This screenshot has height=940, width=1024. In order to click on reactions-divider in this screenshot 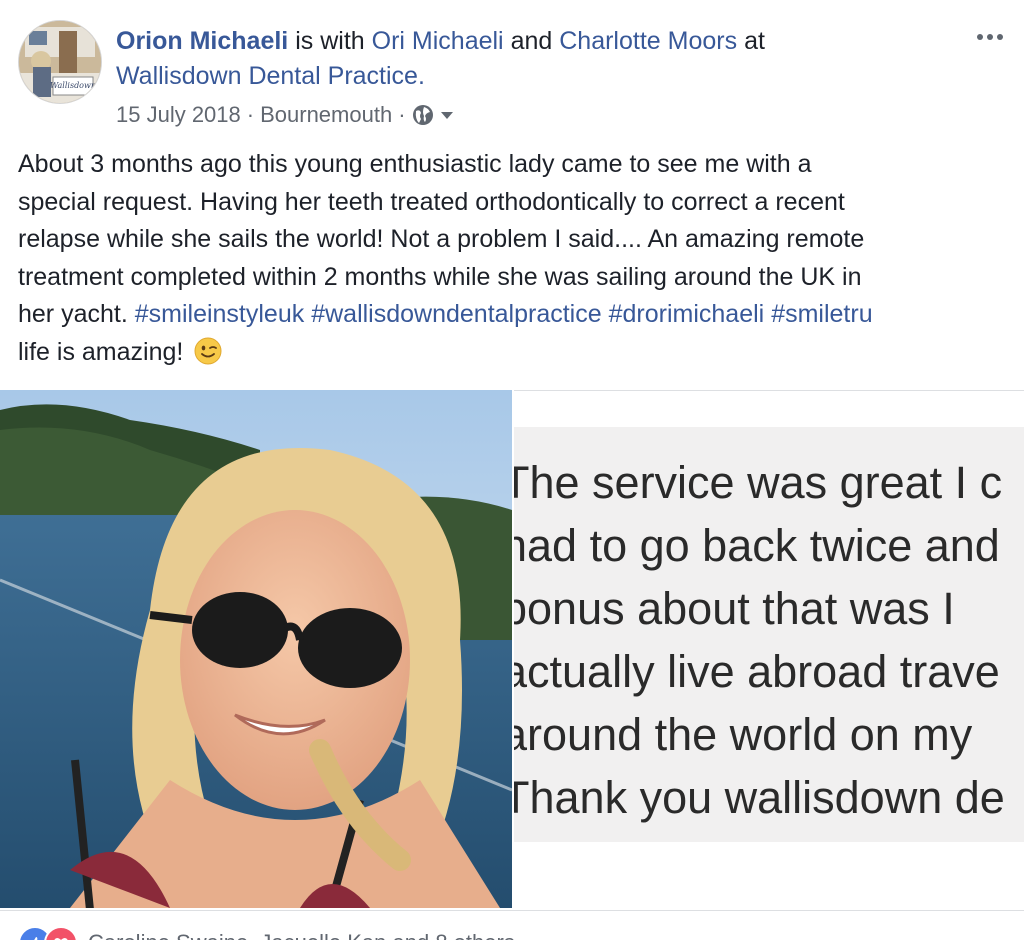, I will do `click(512, 910)`.